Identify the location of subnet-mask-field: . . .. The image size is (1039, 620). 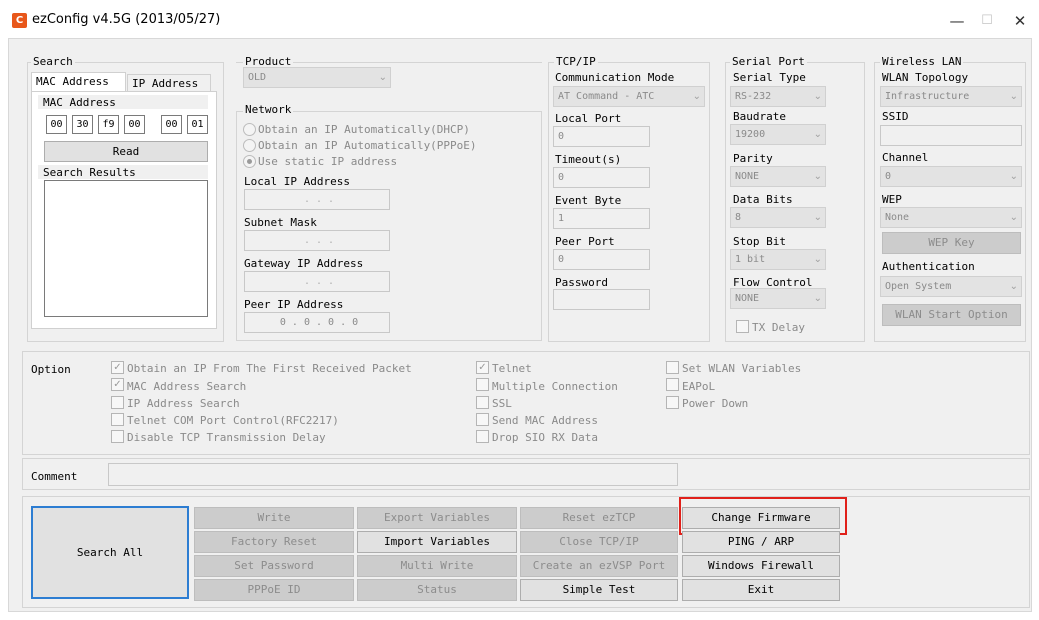
(317, 240).